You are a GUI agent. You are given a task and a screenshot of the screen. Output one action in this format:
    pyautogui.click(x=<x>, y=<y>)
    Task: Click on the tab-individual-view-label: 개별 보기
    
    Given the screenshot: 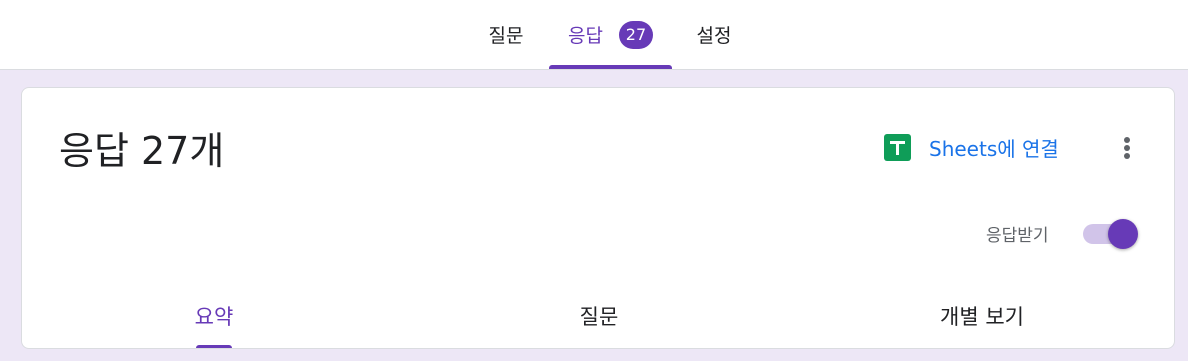 What is the action you would take?
    pyautogui.click(x=982, y=317)
    